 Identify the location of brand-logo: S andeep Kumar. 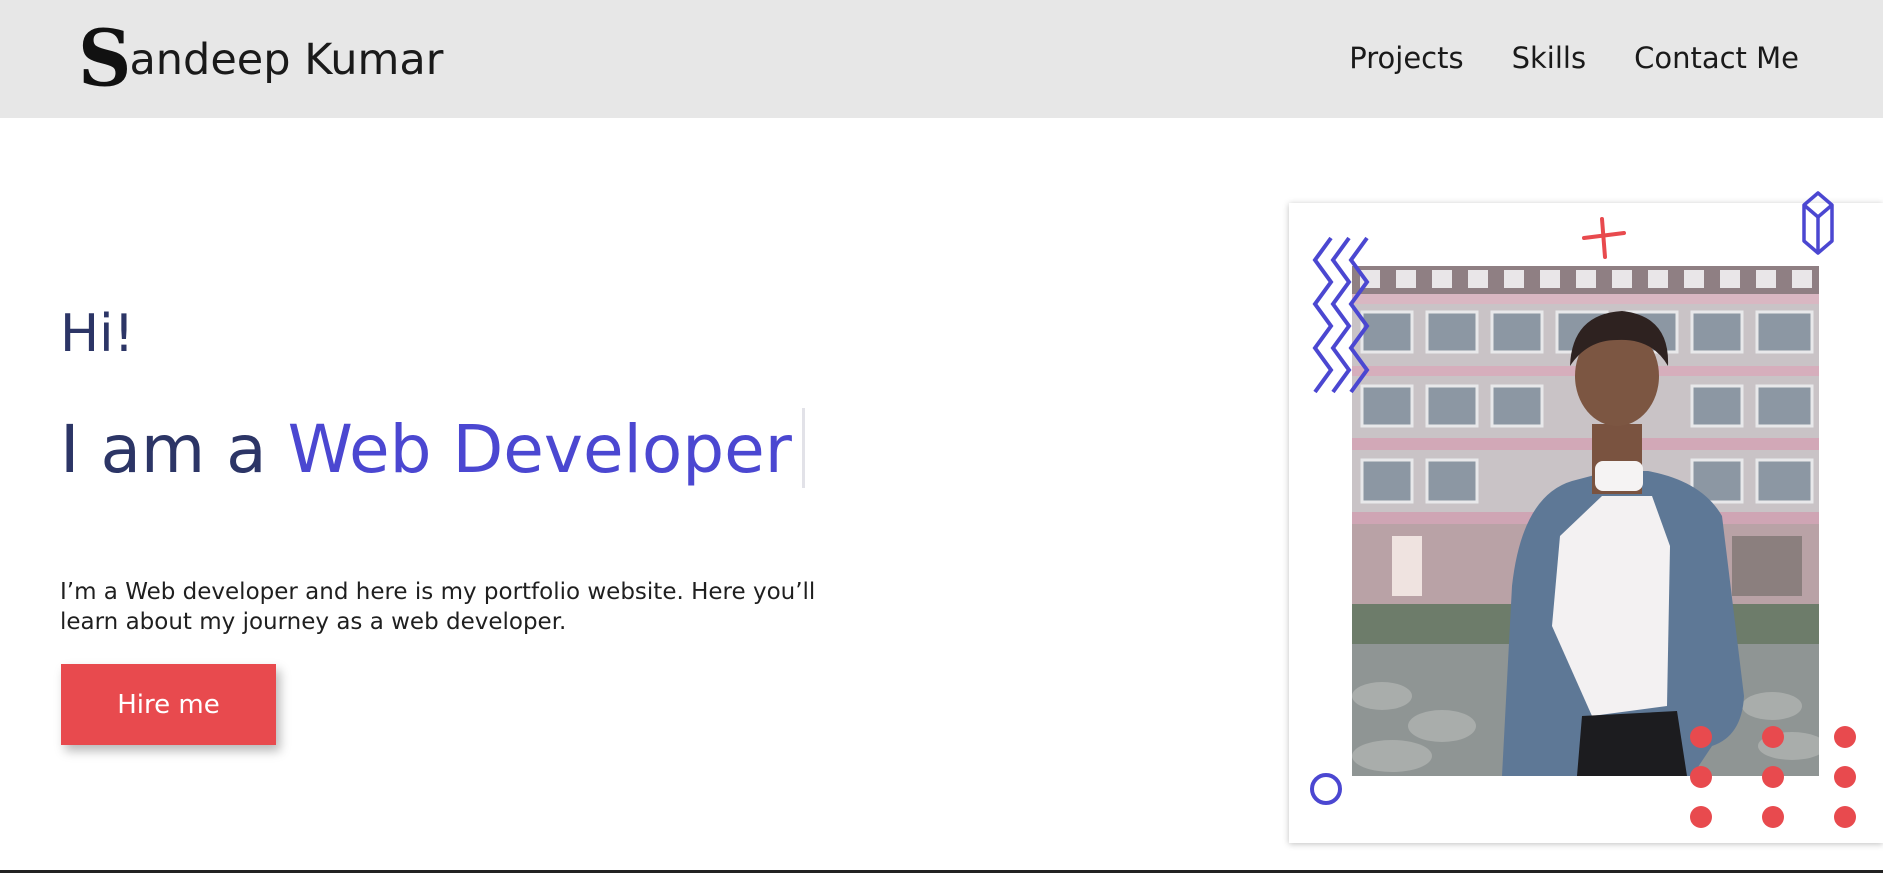
(261, 59).